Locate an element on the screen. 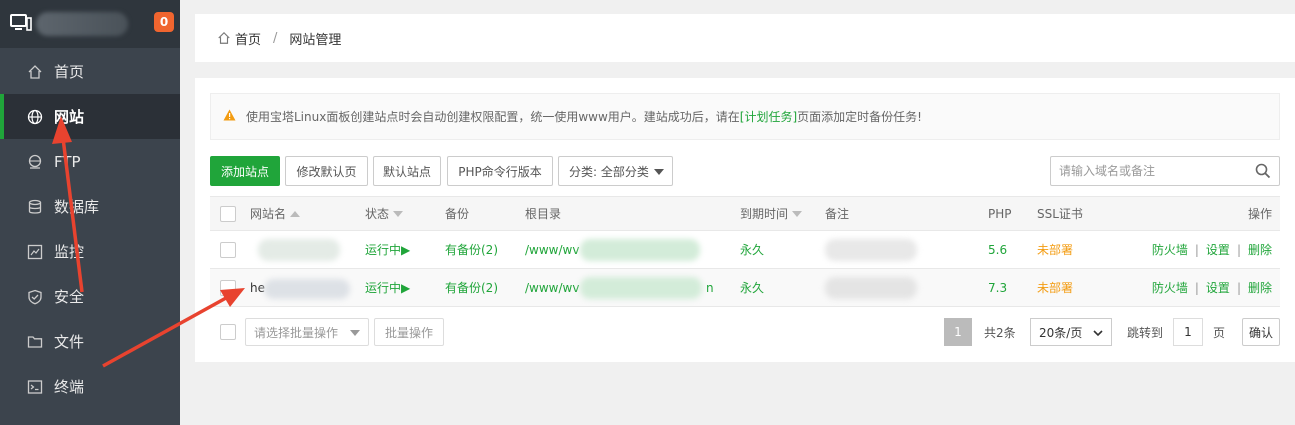 This screenshot has height=425, width=1295. site-name: he is located at coordinates (257, 287).